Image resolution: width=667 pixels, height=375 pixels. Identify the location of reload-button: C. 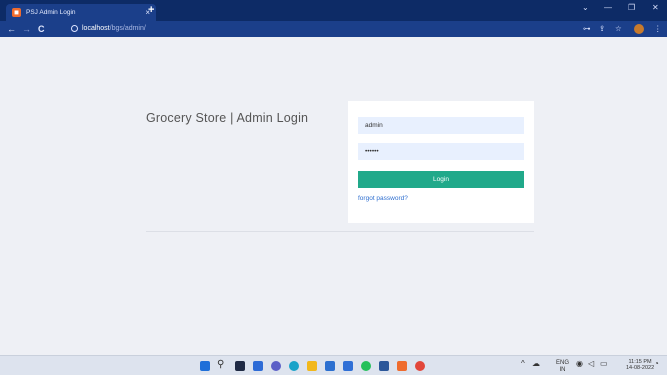
(41, 29).